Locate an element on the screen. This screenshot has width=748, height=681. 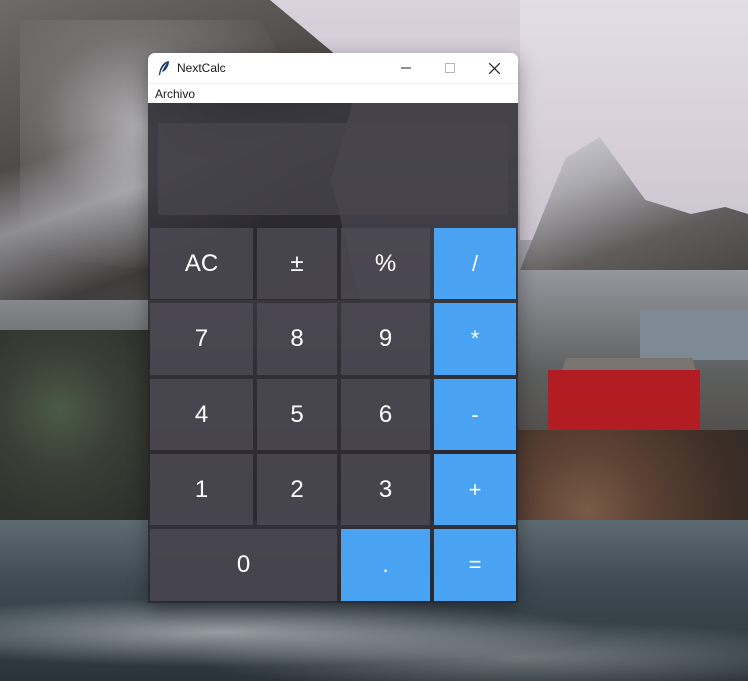
maximize-button is located at coordinates (450, 68).